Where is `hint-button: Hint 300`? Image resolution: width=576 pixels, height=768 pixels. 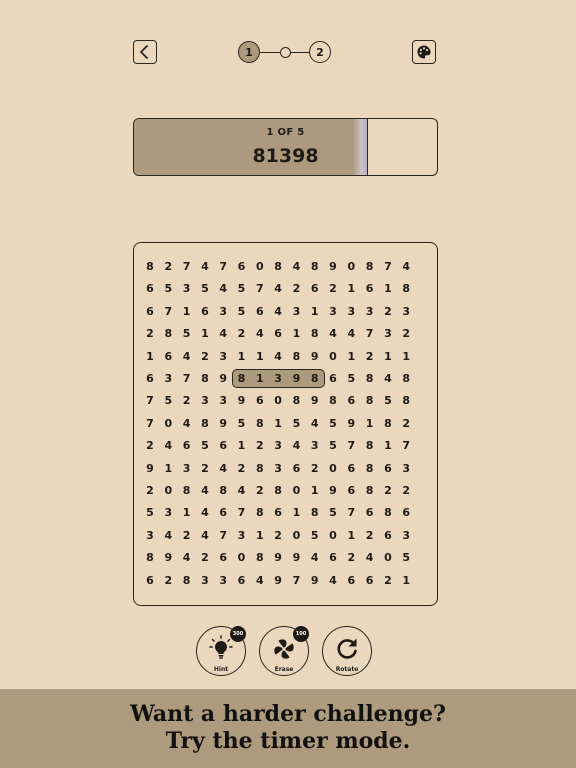 hint-button: Hint 300 is located at coordinates (221, 651).